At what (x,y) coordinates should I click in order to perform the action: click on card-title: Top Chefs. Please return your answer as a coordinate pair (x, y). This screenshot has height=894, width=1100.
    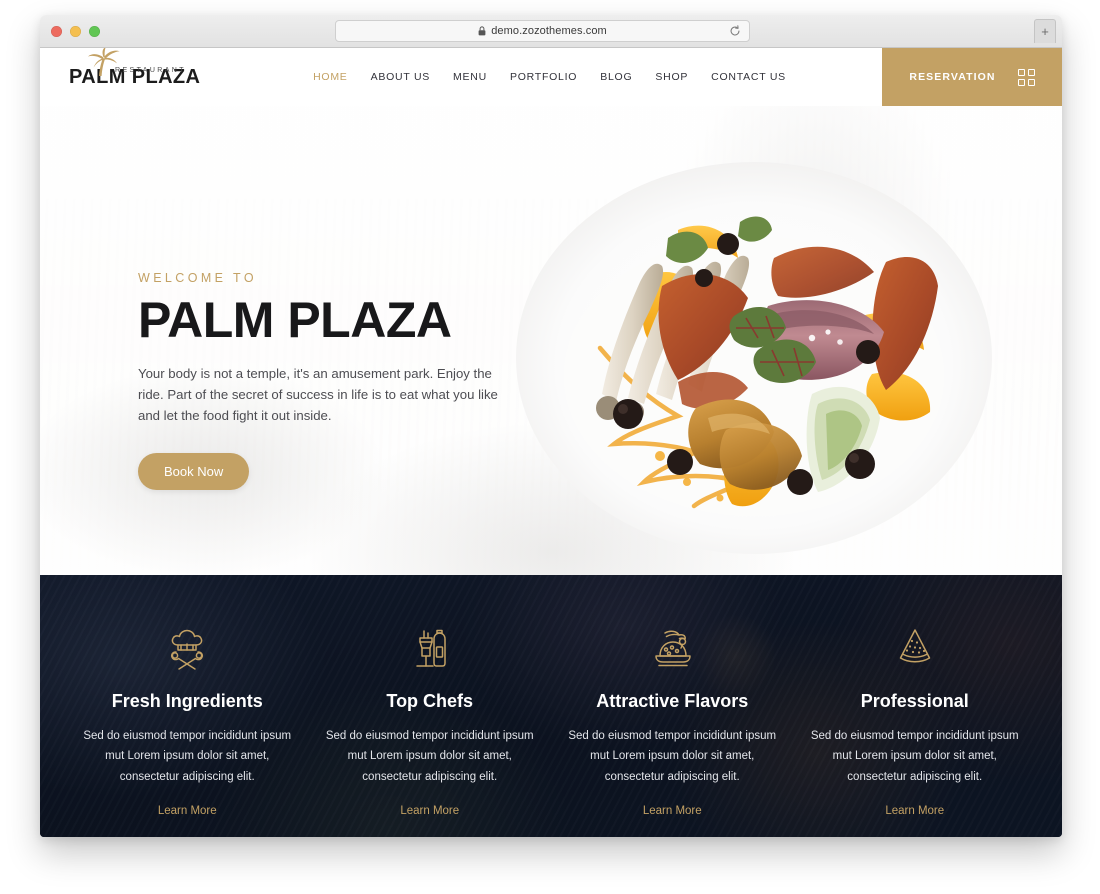
    Looking at the image, I should click on (430, 701).